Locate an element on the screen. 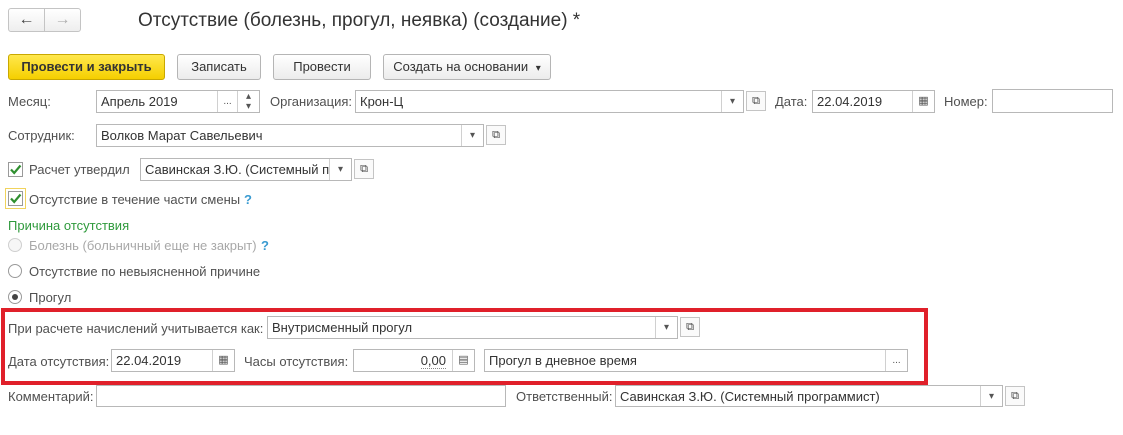  back-button: ← is located at coordinates (27, 20).